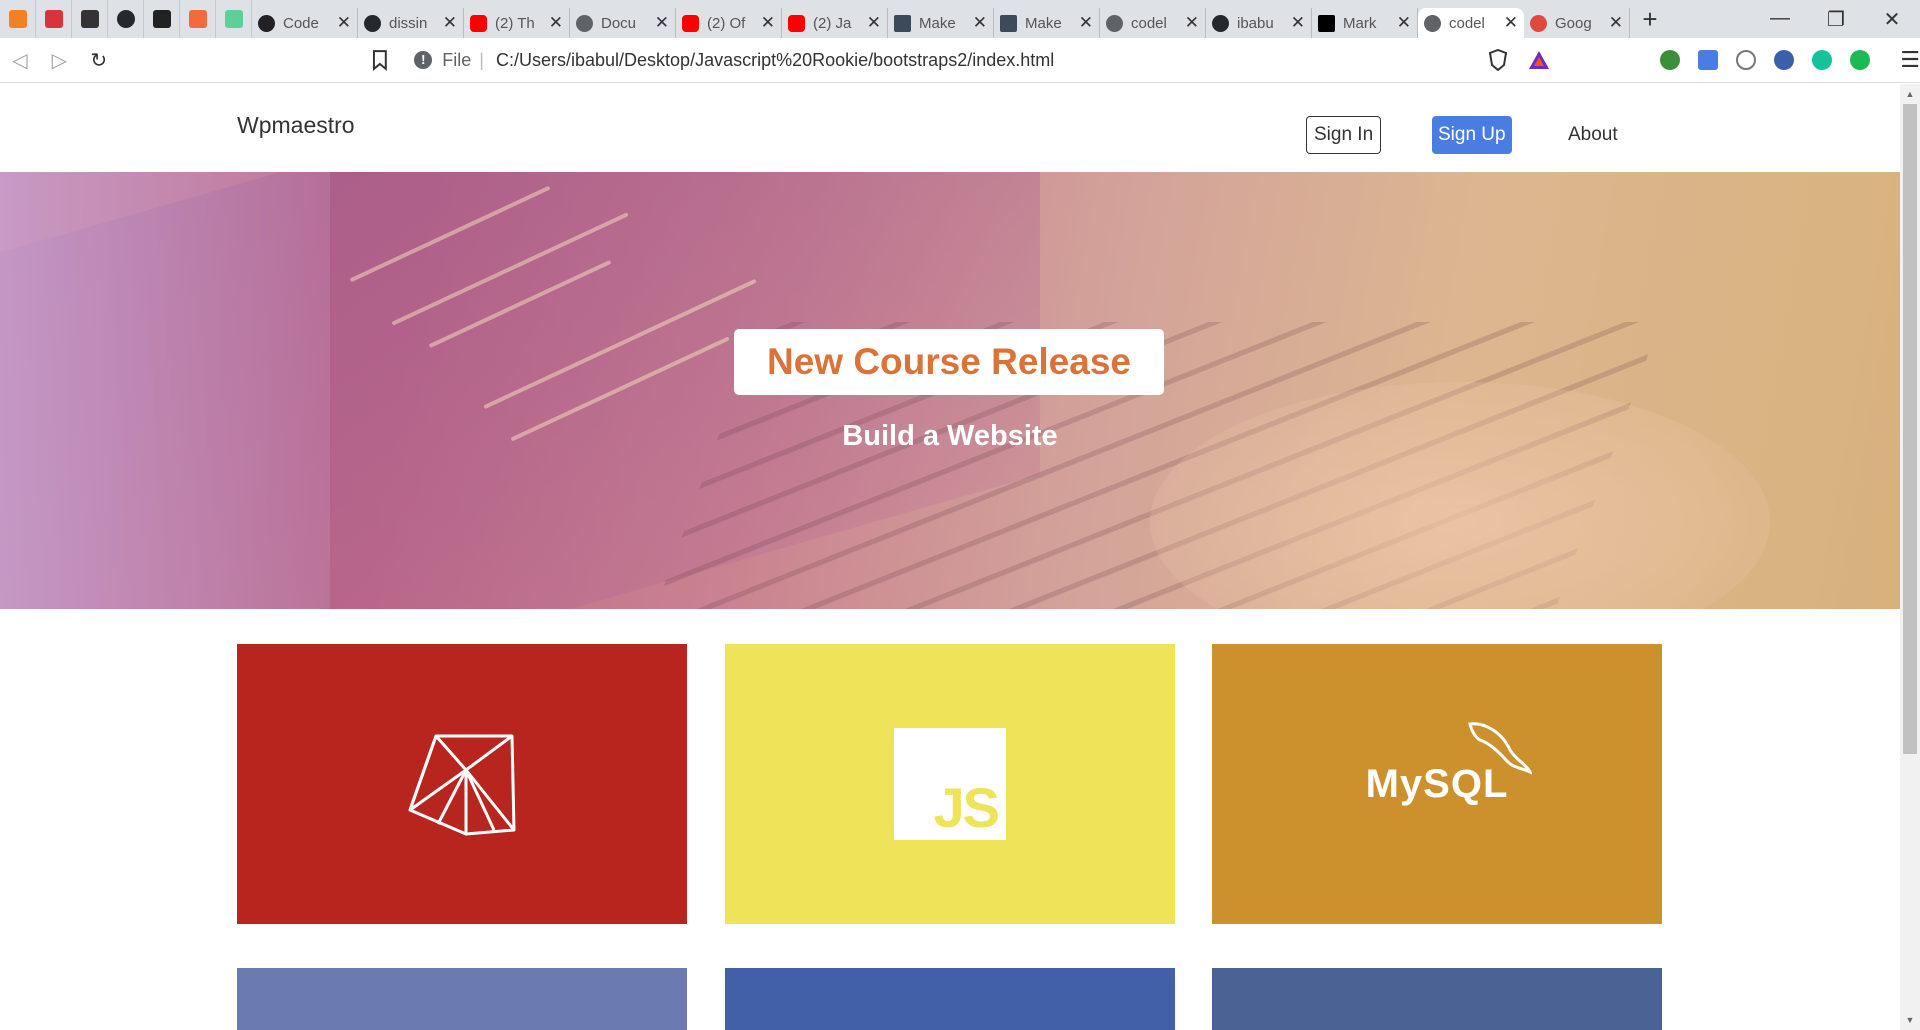 This screenshot has height=1030, width=1920. What do you see at coordinates (1765, 60) in the screenshot?
I see `extensions` at bounding box center [1765, 60].